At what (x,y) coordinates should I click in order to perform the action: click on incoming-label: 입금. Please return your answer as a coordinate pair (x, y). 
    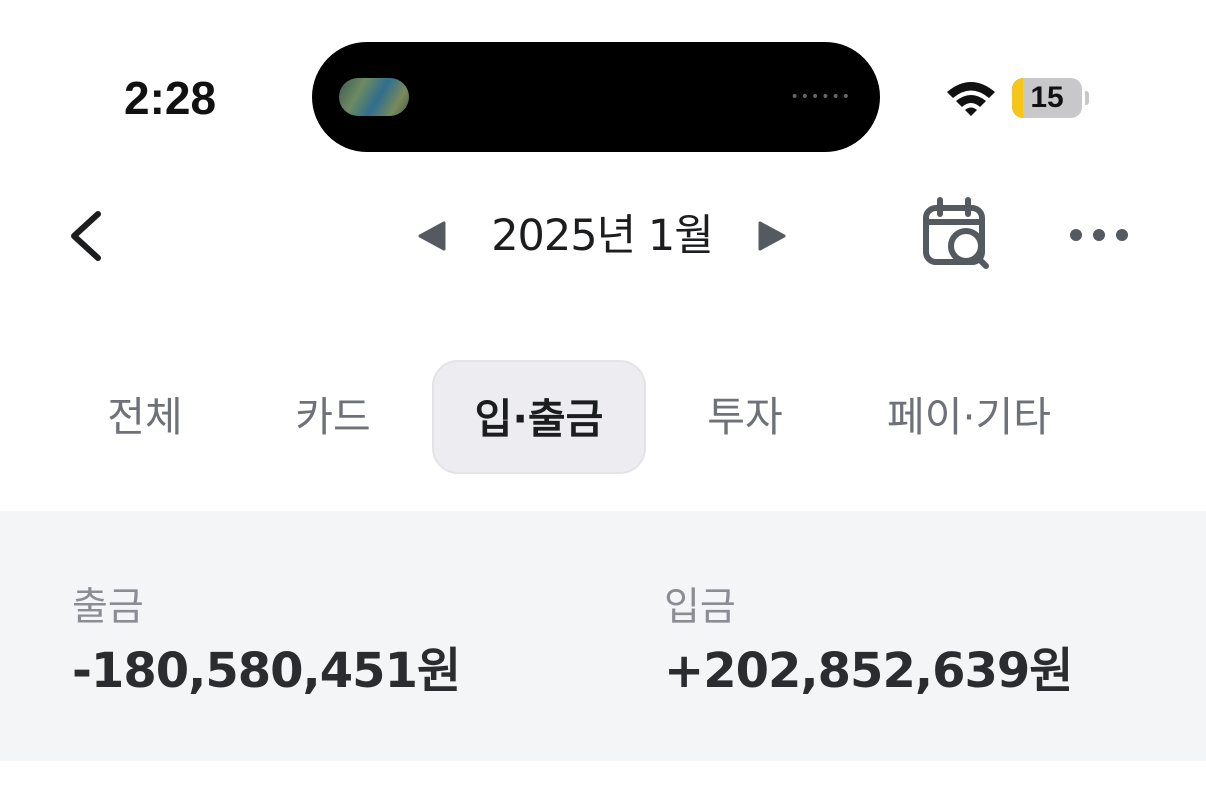
    Looking at the image, I should click on (700, 607).